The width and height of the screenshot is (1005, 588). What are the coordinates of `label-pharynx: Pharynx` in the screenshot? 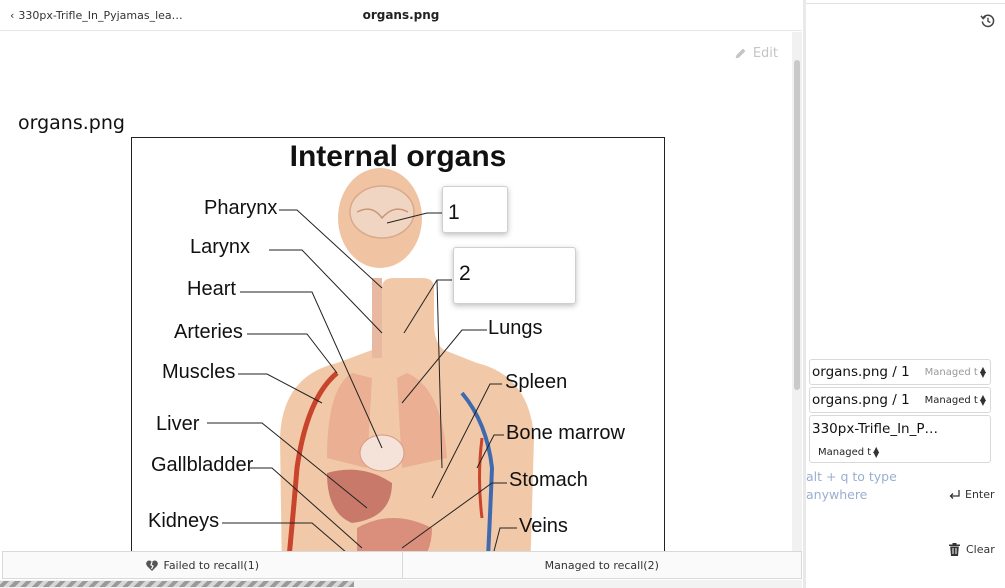 It's located at (241, 208).